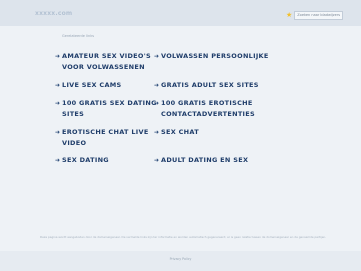 The image size is (361, 271). What do you see at coordinates (216, 109) in the screenshot?
I see `link-label: 100 GRATIS EROTISCHE CONTACTADVERTENTIES` at bounding box center [216, 109].